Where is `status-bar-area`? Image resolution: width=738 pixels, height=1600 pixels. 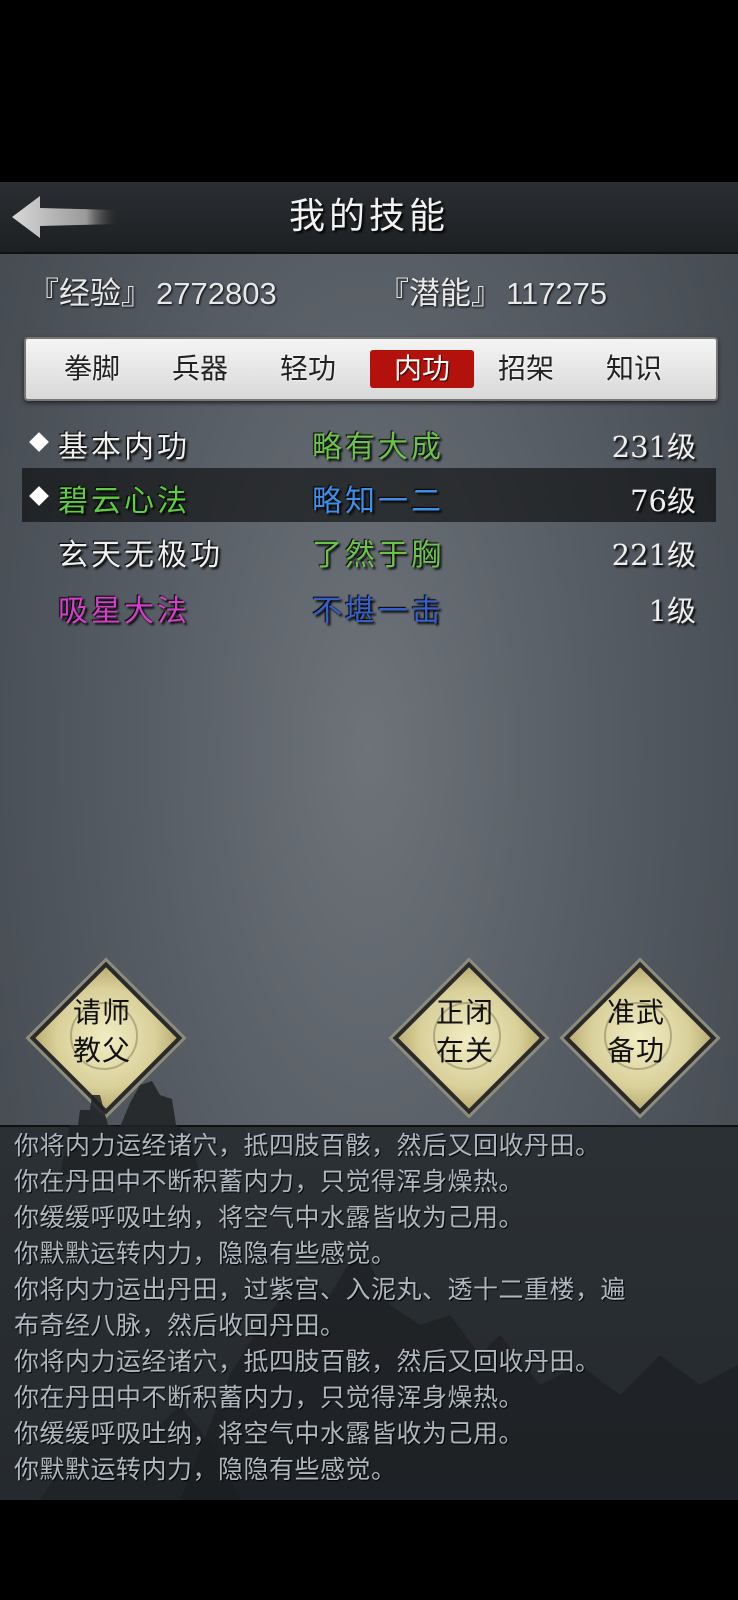
status-bar-area is located at coordinates (369, 91).